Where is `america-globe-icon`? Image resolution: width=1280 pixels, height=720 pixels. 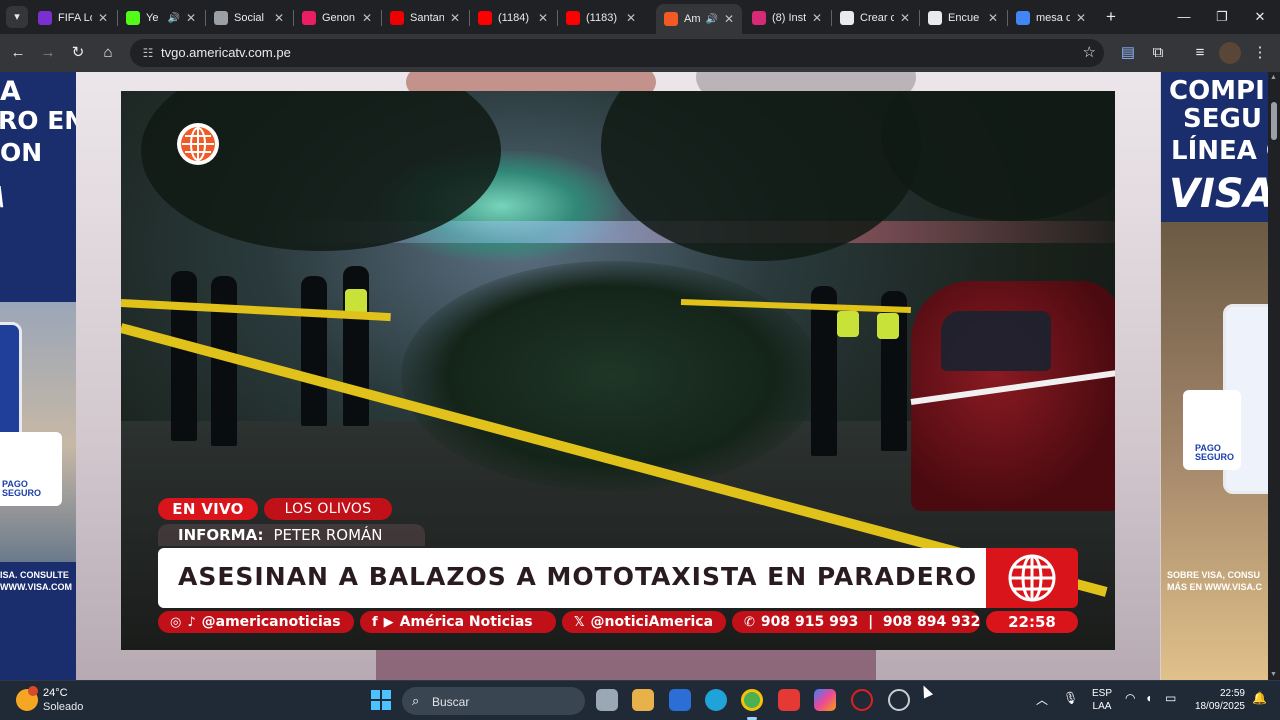
america-globe-icon is located at coordinates (198, 144).